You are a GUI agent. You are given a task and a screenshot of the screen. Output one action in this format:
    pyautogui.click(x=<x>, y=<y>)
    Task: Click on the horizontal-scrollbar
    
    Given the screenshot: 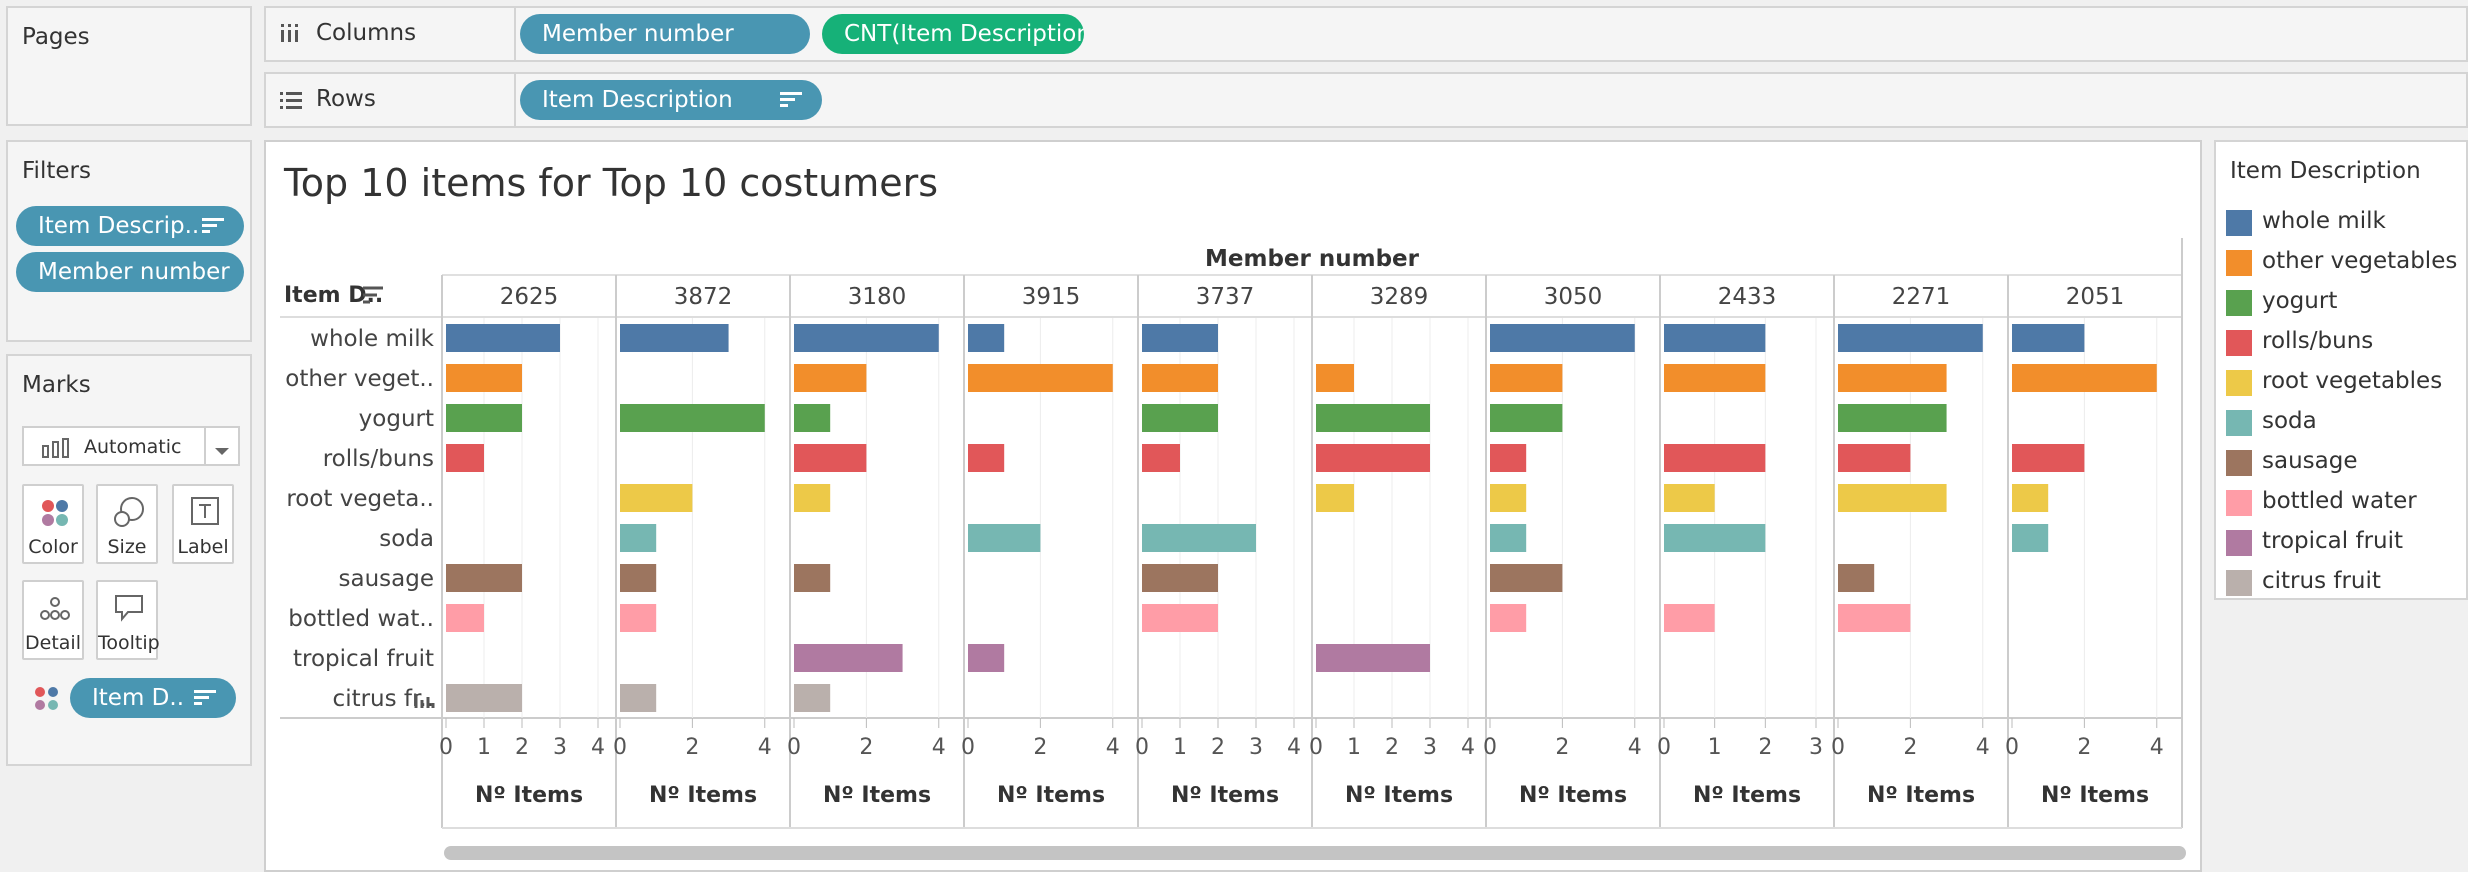 What is the action you would take?
    pyautogui.click(x=1315, y=853)
    